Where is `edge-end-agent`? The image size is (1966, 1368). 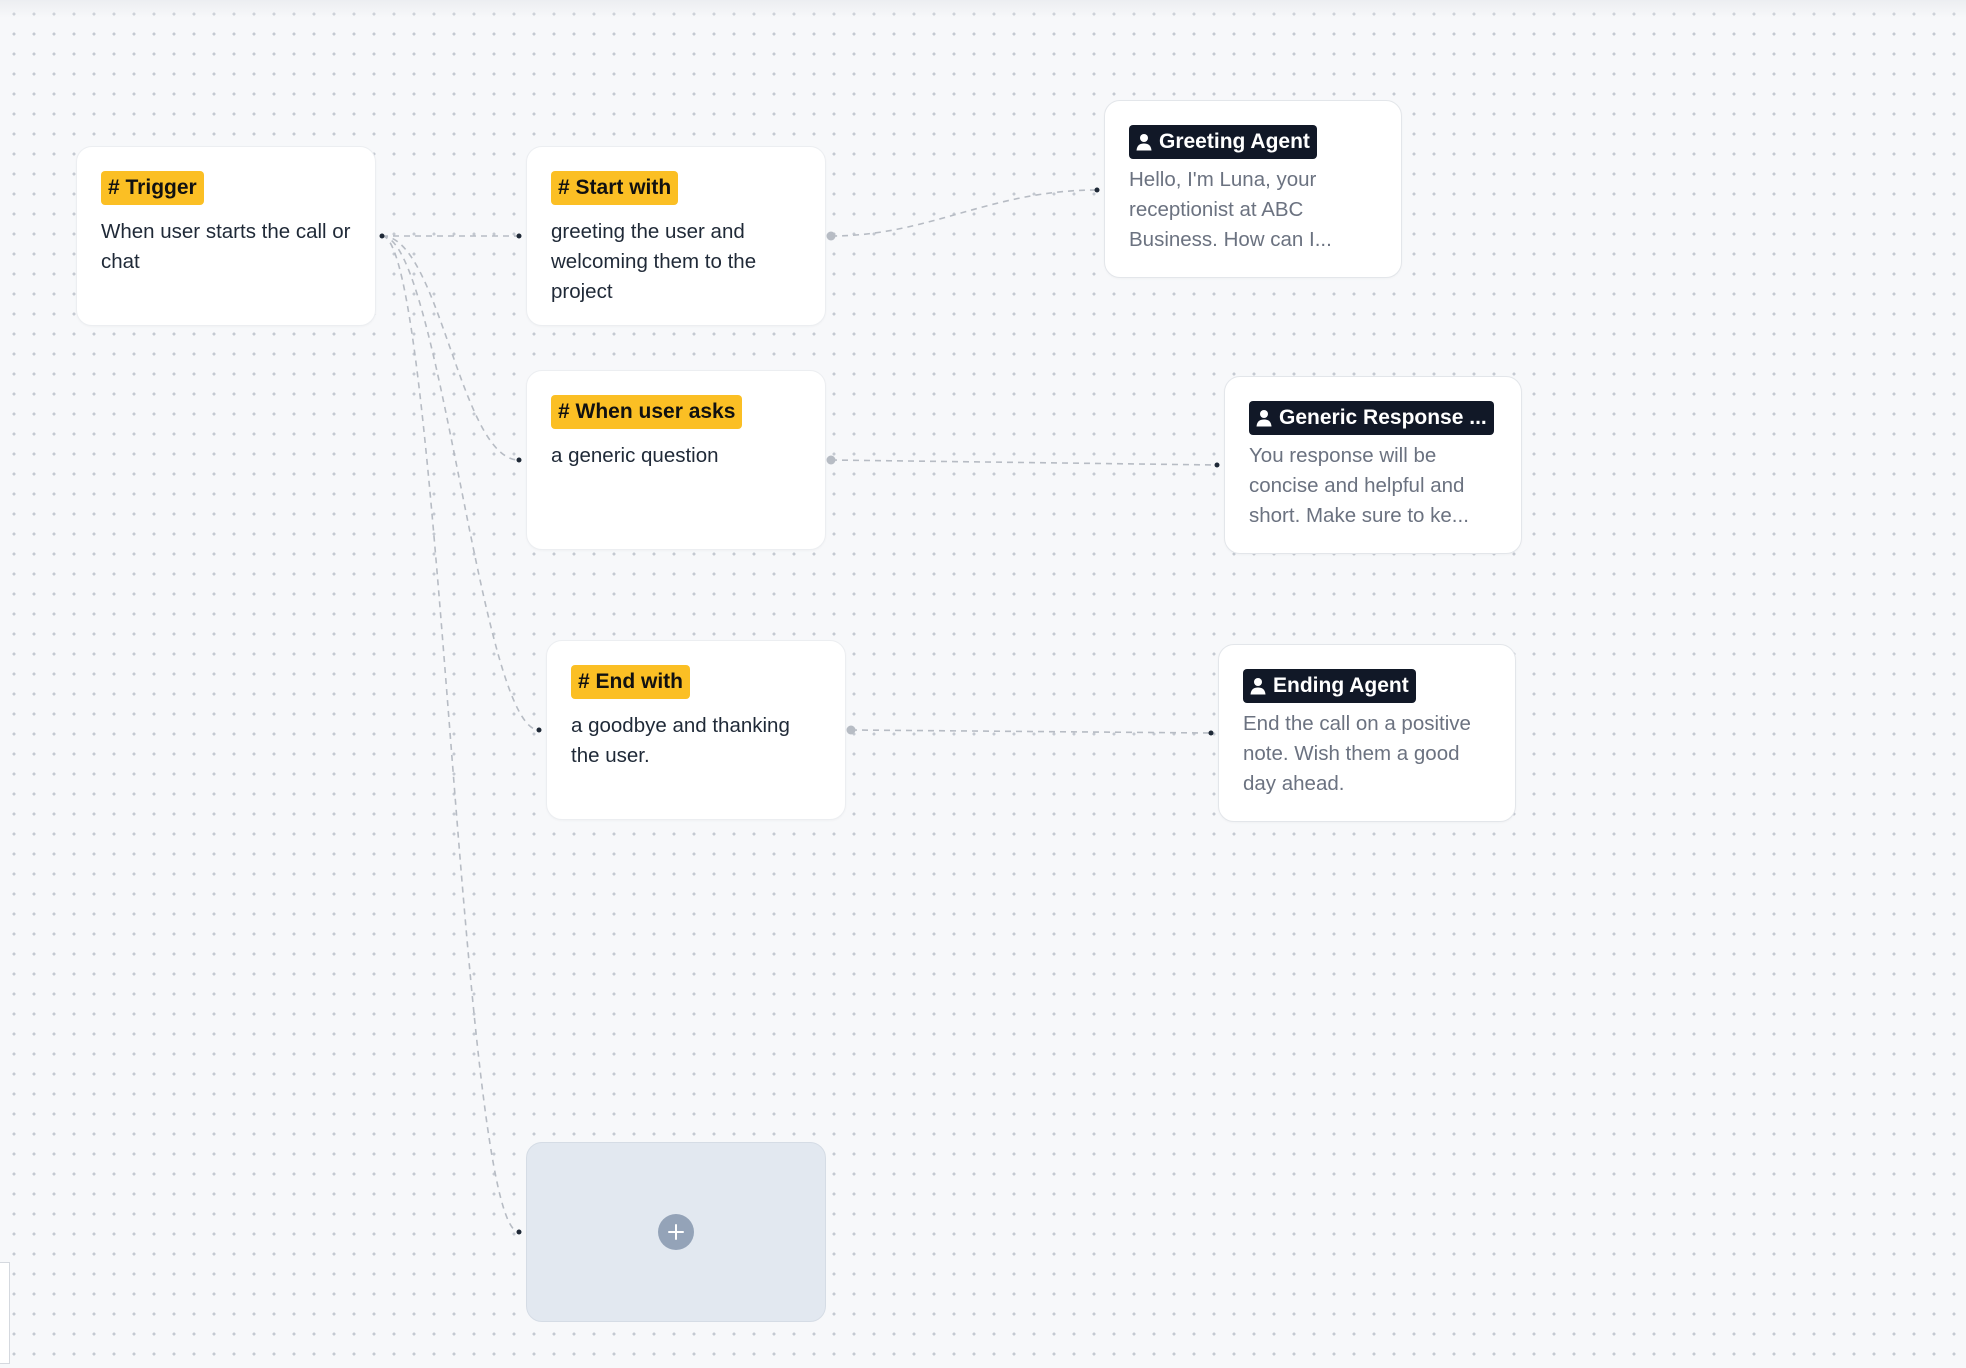 edge-end-agent is located at coordinates (1031, 731).